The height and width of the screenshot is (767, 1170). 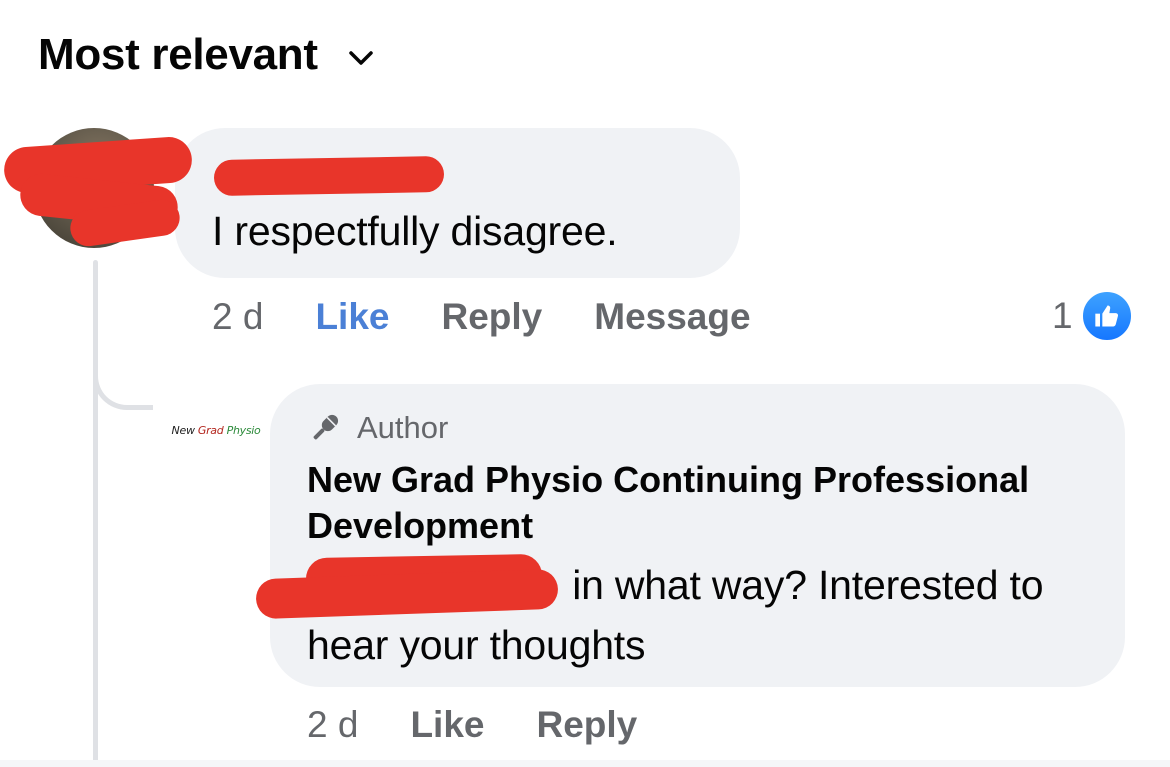 I want to click on reaction-summary: 1, so click(x=1092, y=316).